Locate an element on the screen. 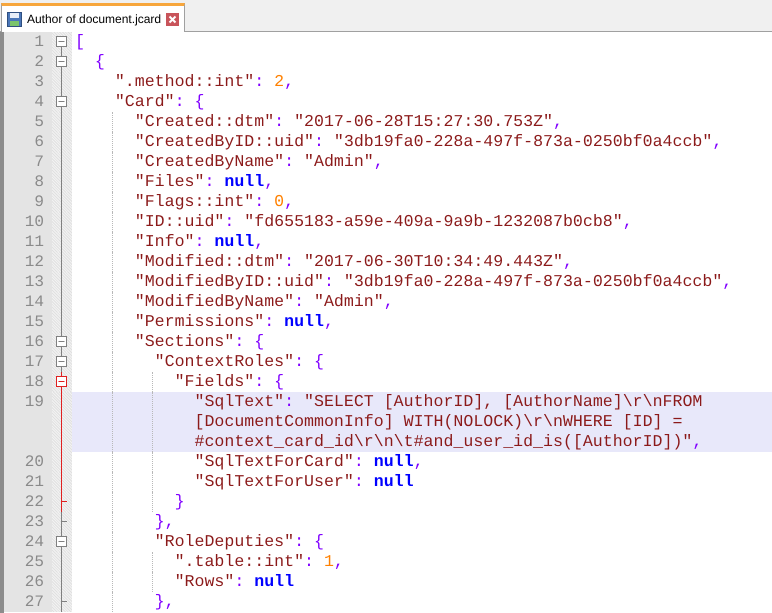  file-tab: Author of document.jcard is located at coordinates (93, 17).